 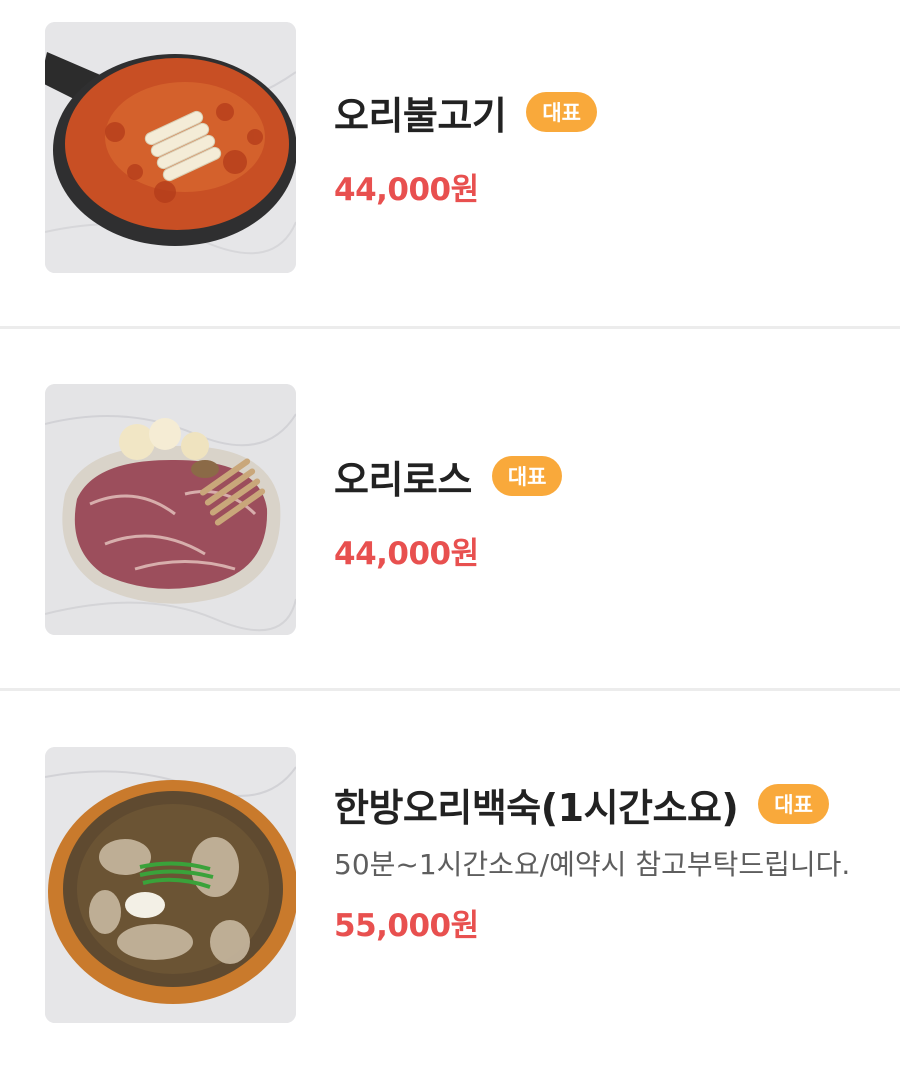 I want to click on menu-name: 한방오리백숙(1시간소요), so click(x=536, y=807).